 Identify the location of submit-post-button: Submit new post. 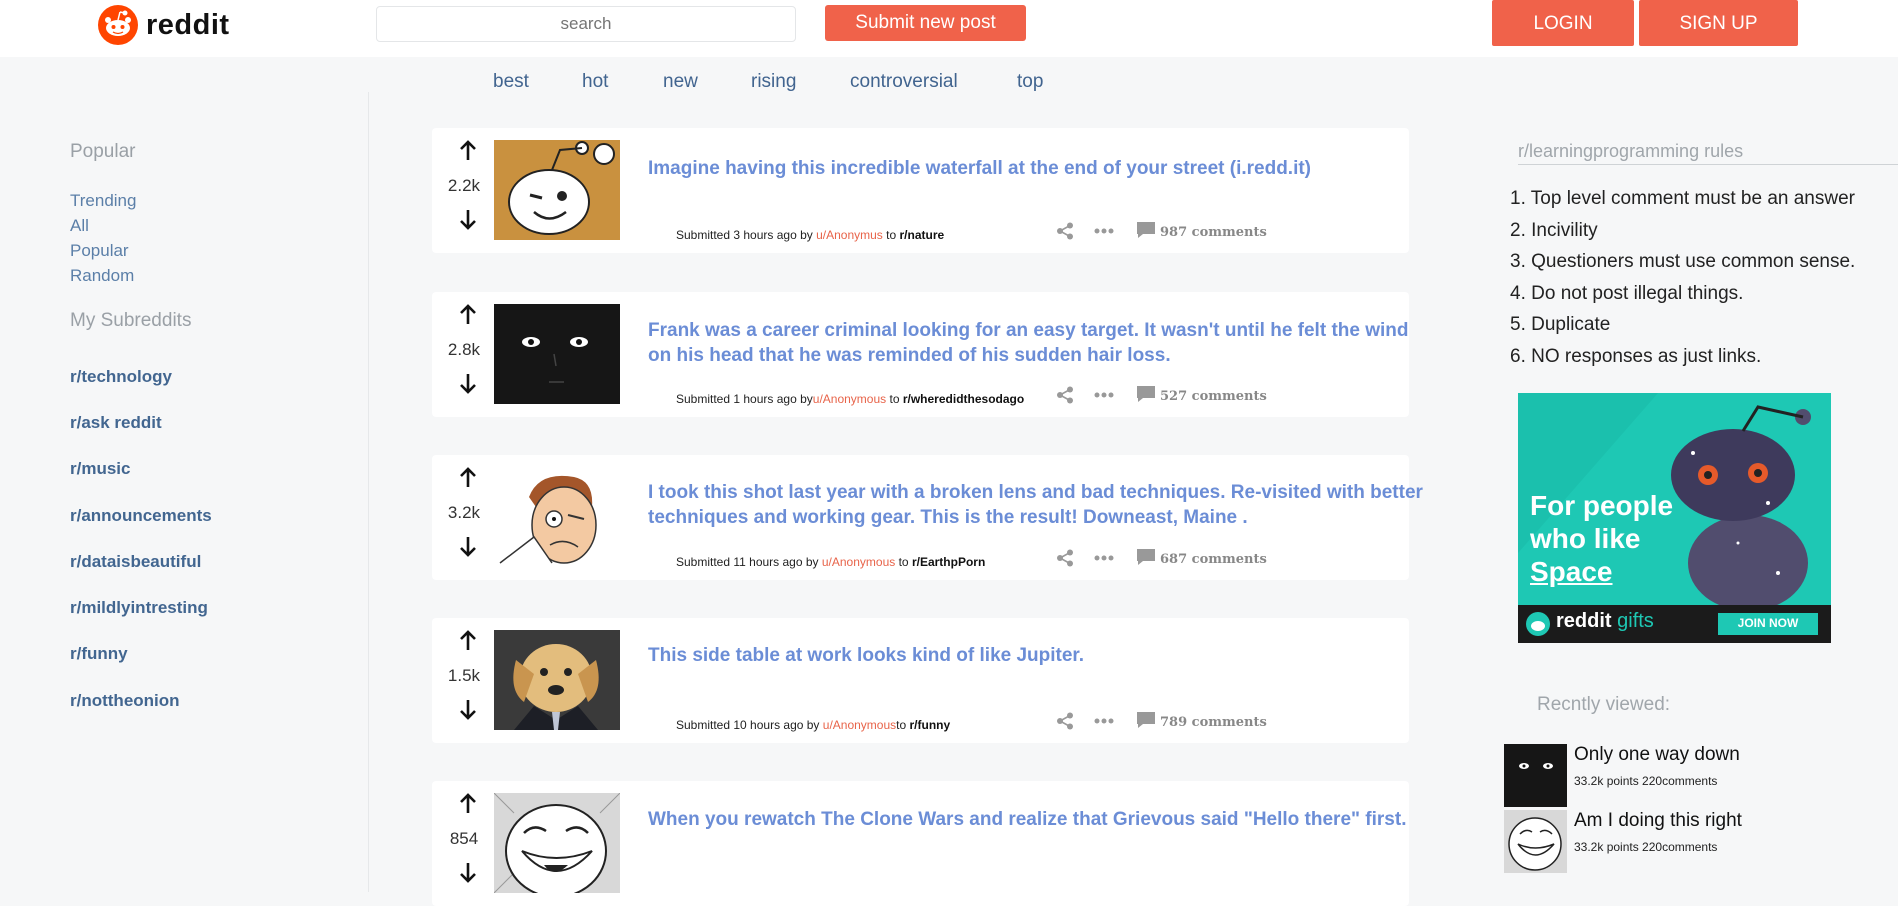
(925, 23).